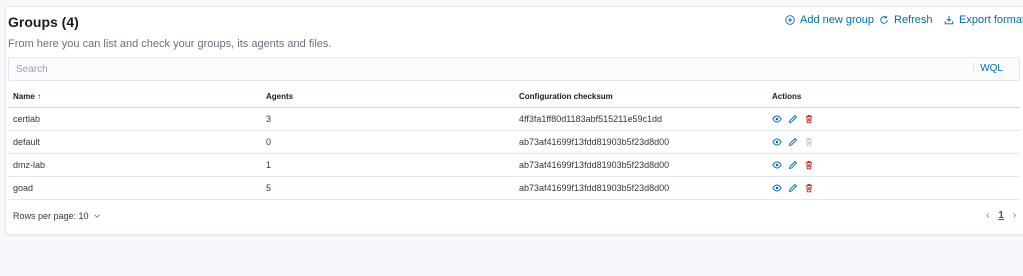 This screenshot has width=1023, height=276. I want to click on add-new-group-button: Add new group, so click(829, 20).